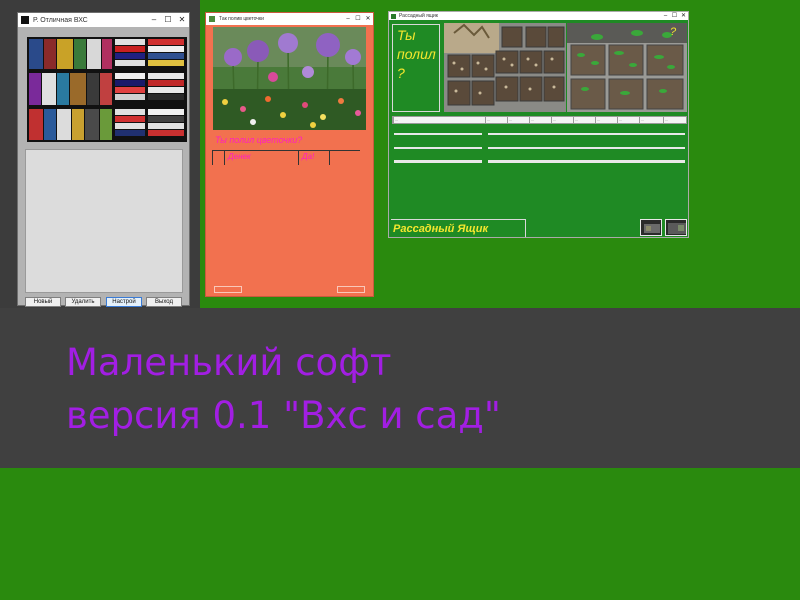 Image resolution: width=800 pixels, height=600 pixels. I want to click on watered-question: Ты полил ?, so click(416, 68).